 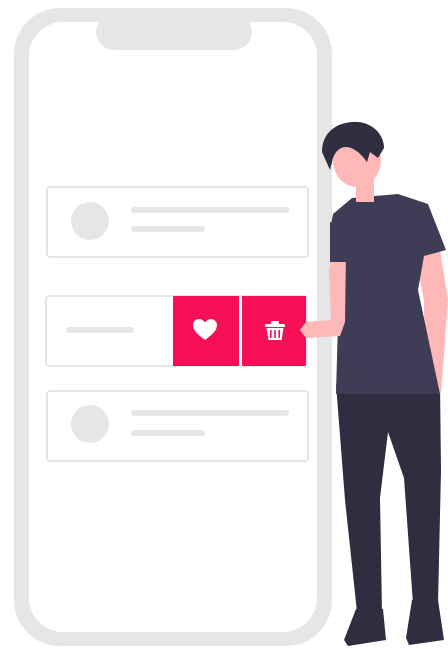 I want to click on person-sleeve, so click(x=338, y=242).